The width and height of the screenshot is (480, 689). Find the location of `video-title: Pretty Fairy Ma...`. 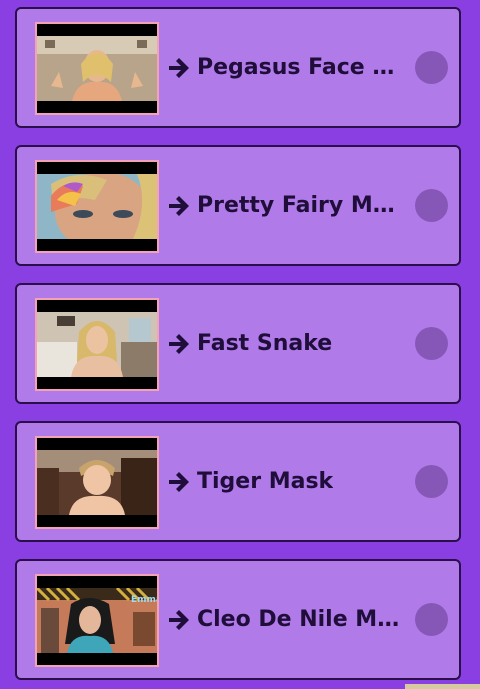

video-title: Pretty Fairy Ma... is located at coordinates (300, 205).